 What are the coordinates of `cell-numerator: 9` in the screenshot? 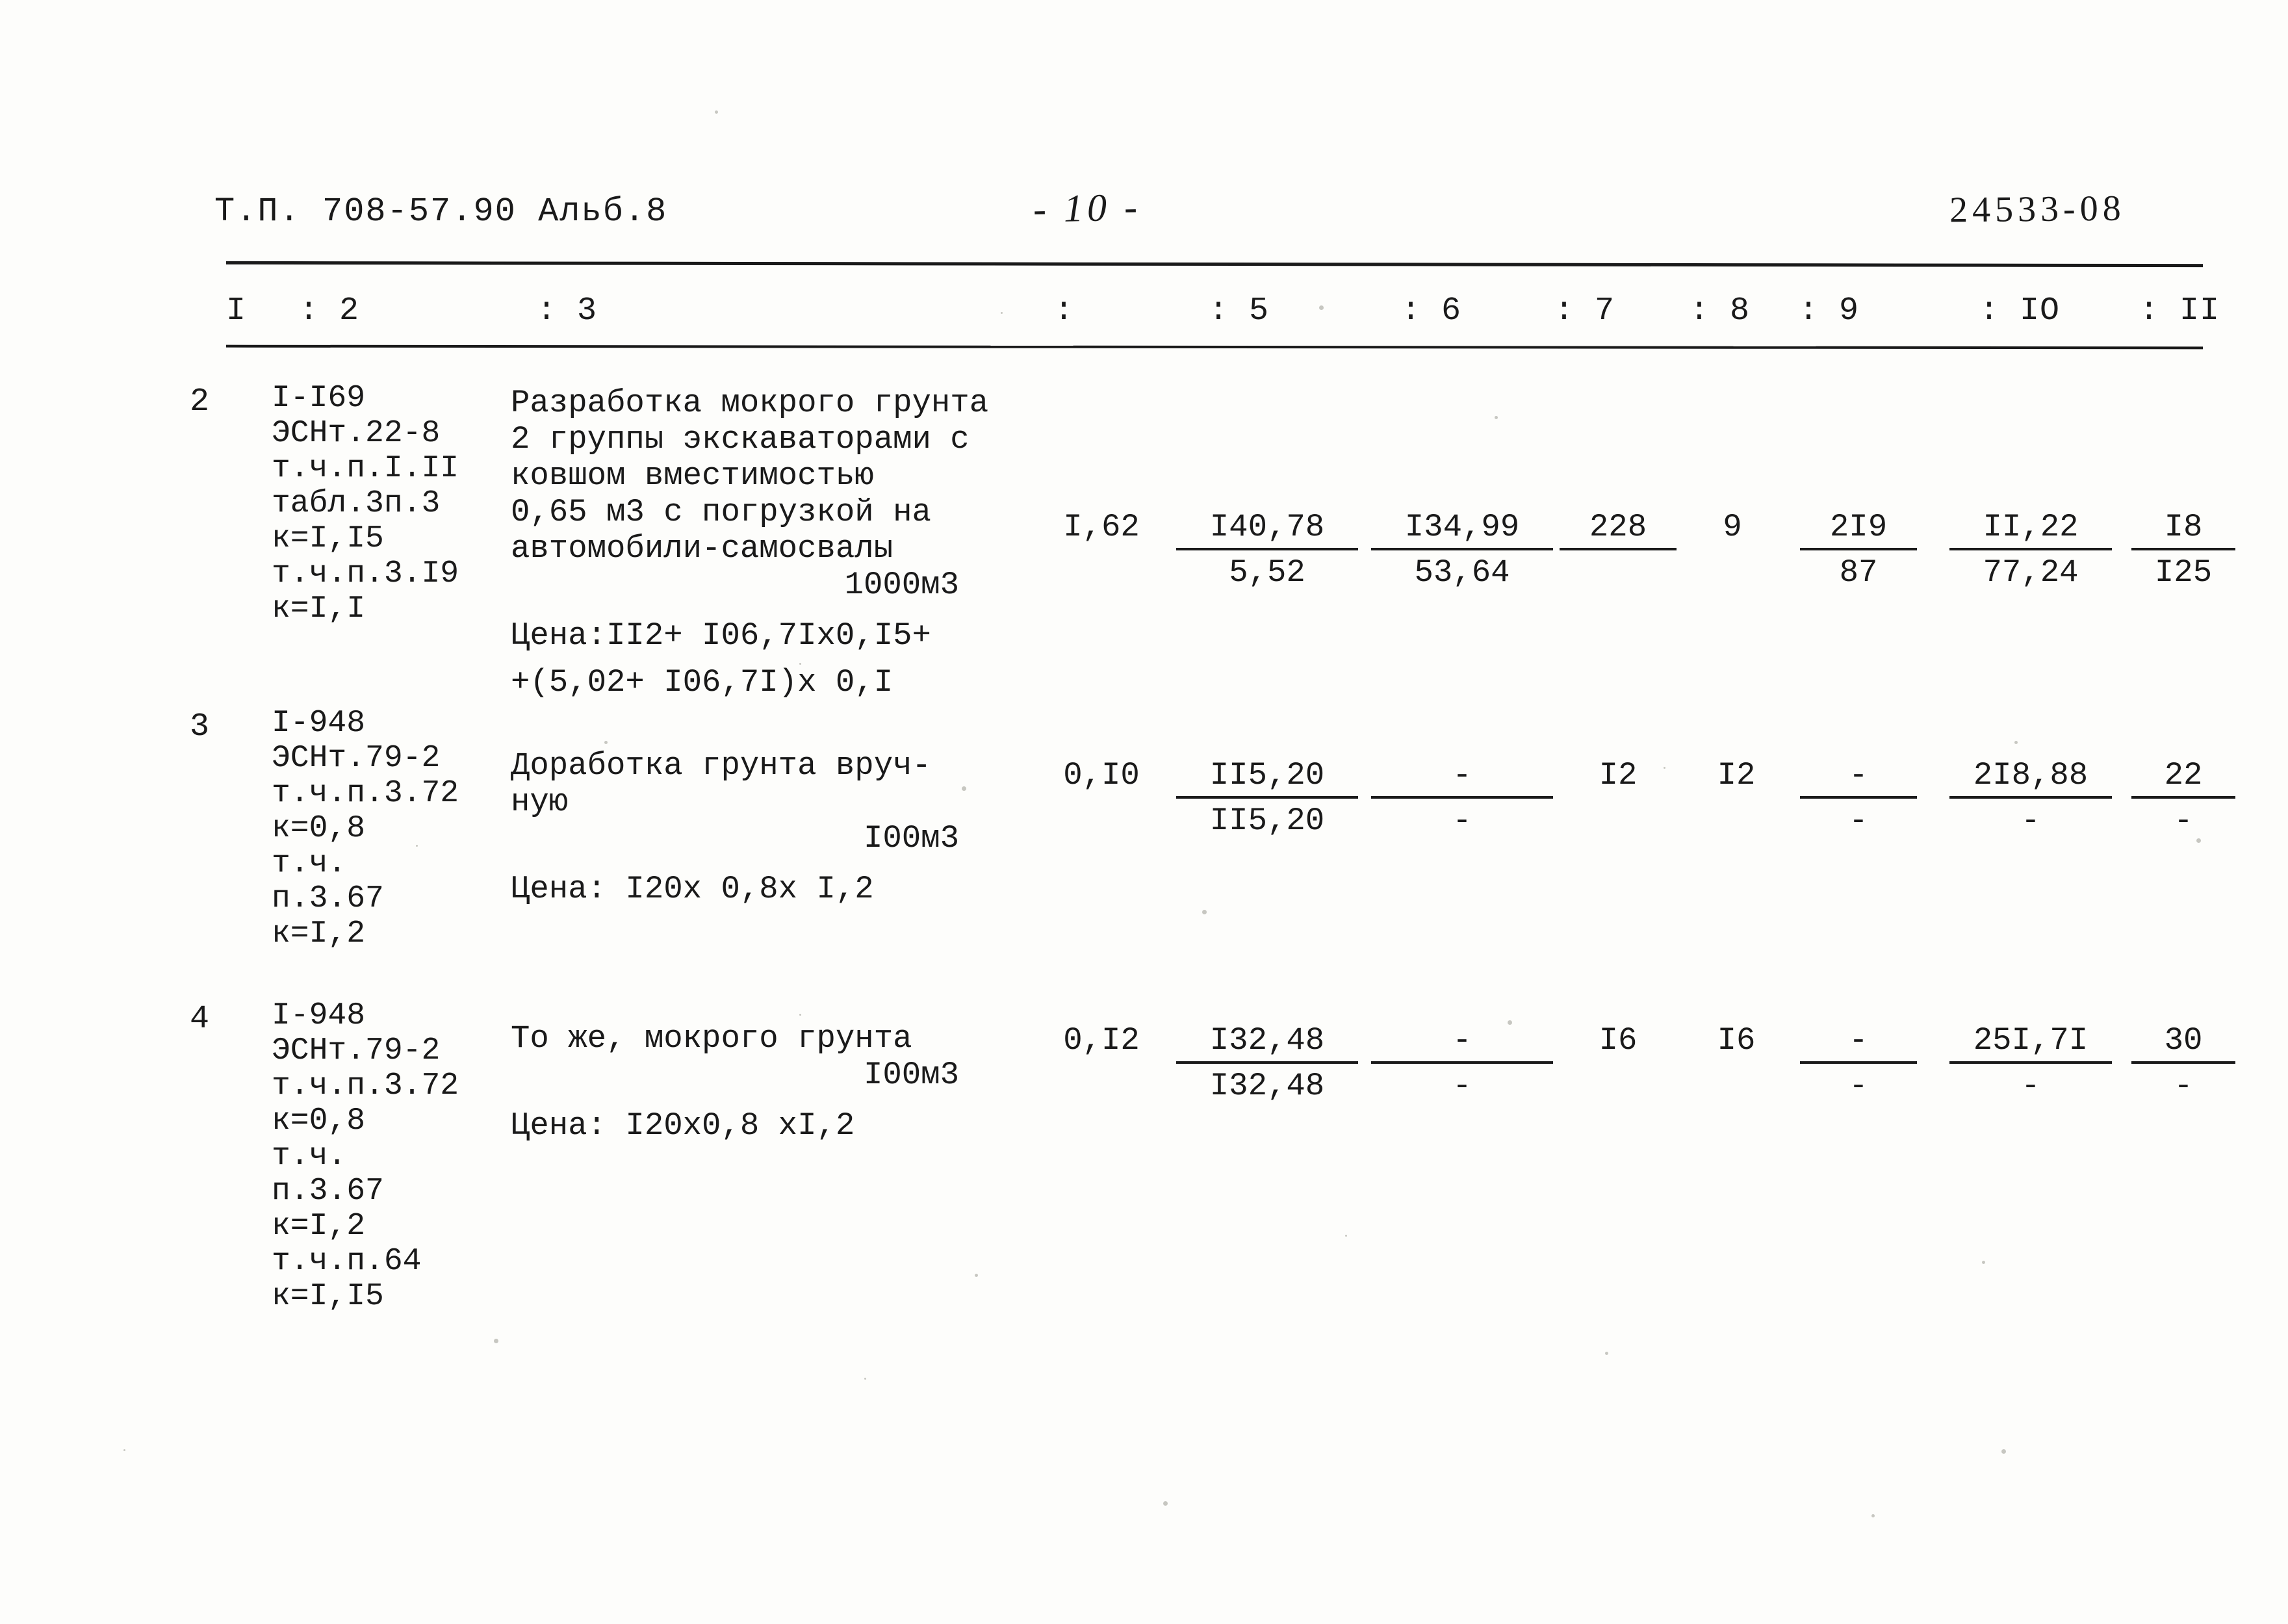 It's located at (1732, 527).